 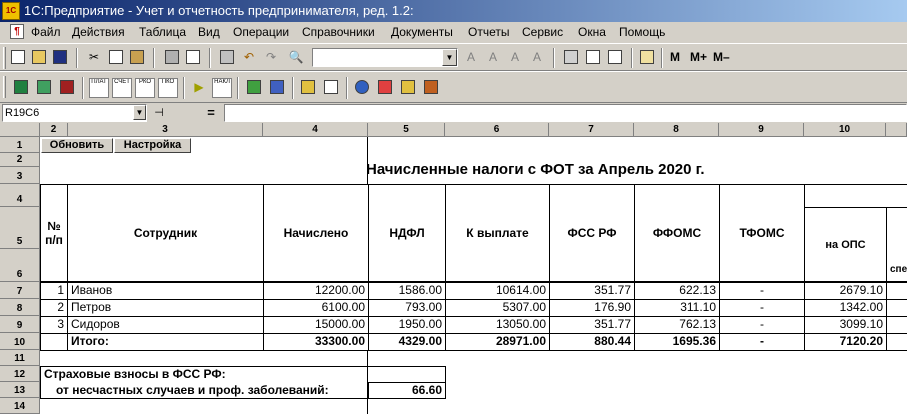 What do you see at coordinates (54, 291) in the screenshot?
I see `cell-num: 1` at bounding box center [54, 291].